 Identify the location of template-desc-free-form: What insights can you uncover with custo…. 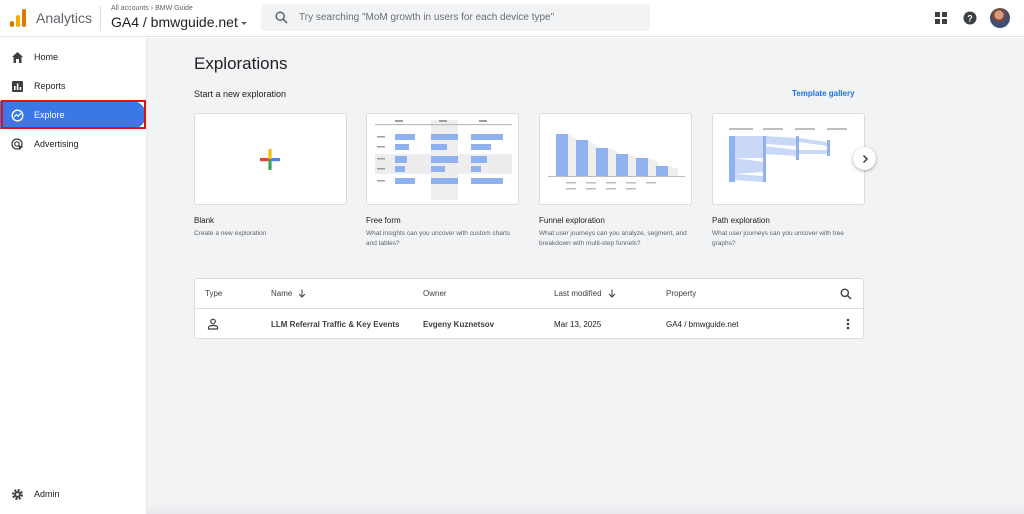
(438, 238).